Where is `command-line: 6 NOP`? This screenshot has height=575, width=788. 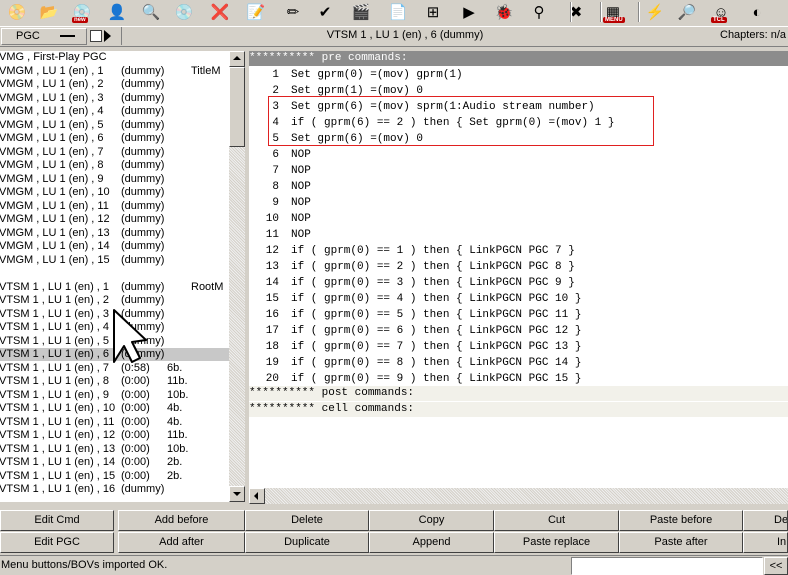 command-line: 6 NOP is located at coordinates (518, 155).